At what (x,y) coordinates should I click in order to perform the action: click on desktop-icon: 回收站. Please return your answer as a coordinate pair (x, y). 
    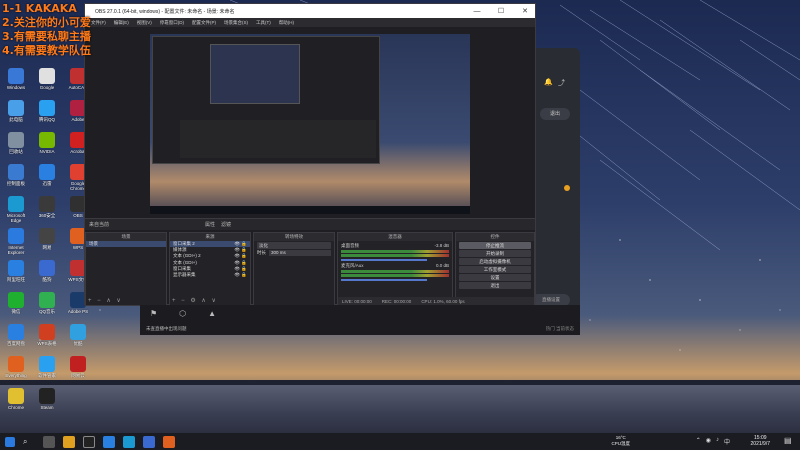
    Looking at the image, I should click on (16, 145).